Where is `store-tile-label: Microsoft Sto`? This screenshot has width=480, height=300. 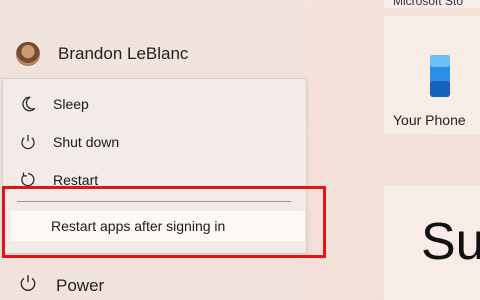 store-tile-label: Microsoft Sto is located at coordinates (428, 4).